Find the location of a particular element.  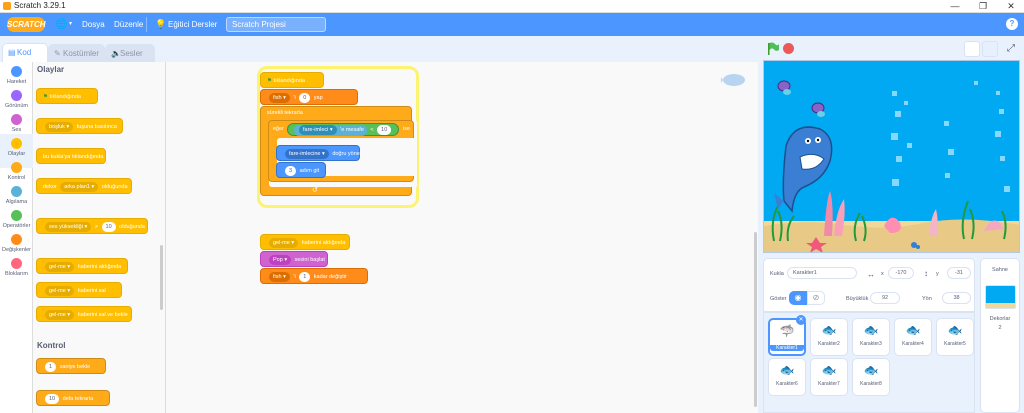

script-hat-when-receive: gel-me ▾ haberini aldığında is located at coordinates (305, 242).